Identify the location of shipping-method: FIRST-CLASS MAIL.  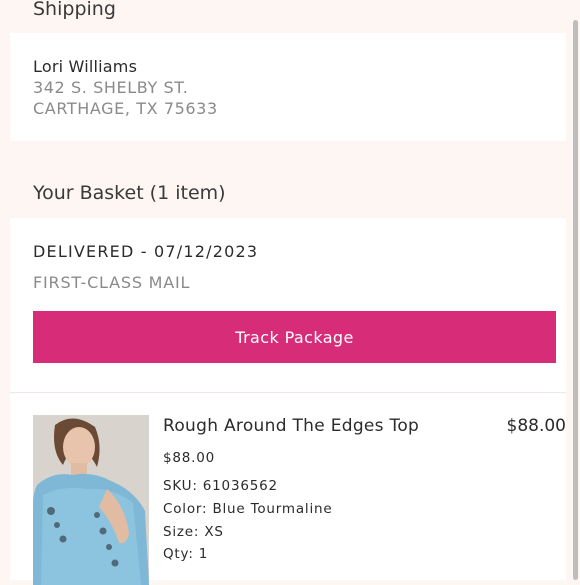
(112, 282).